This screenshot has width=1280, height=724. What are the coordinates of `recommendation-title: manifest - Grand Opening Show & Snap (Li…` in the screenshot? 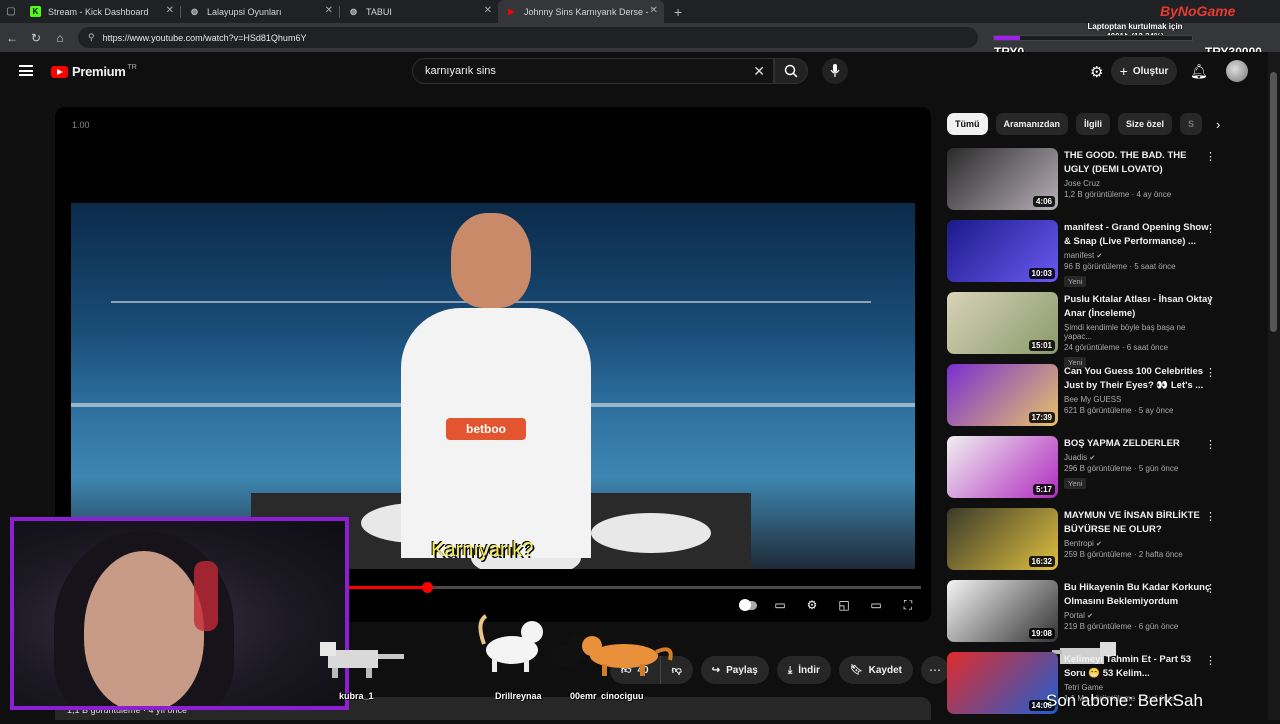 It's located at (1139, 235).